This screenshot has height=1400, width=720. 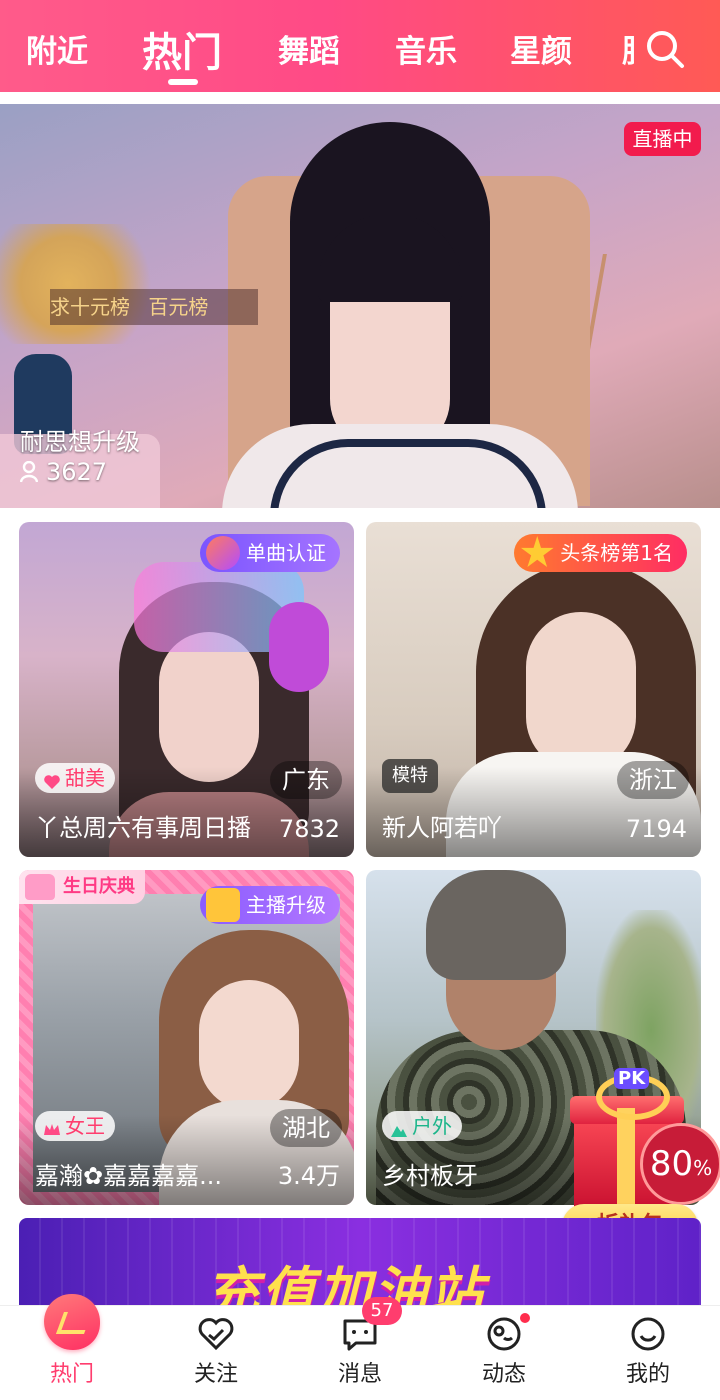 I want to click on tag-label: 户外, so click(x=432, y=1126).